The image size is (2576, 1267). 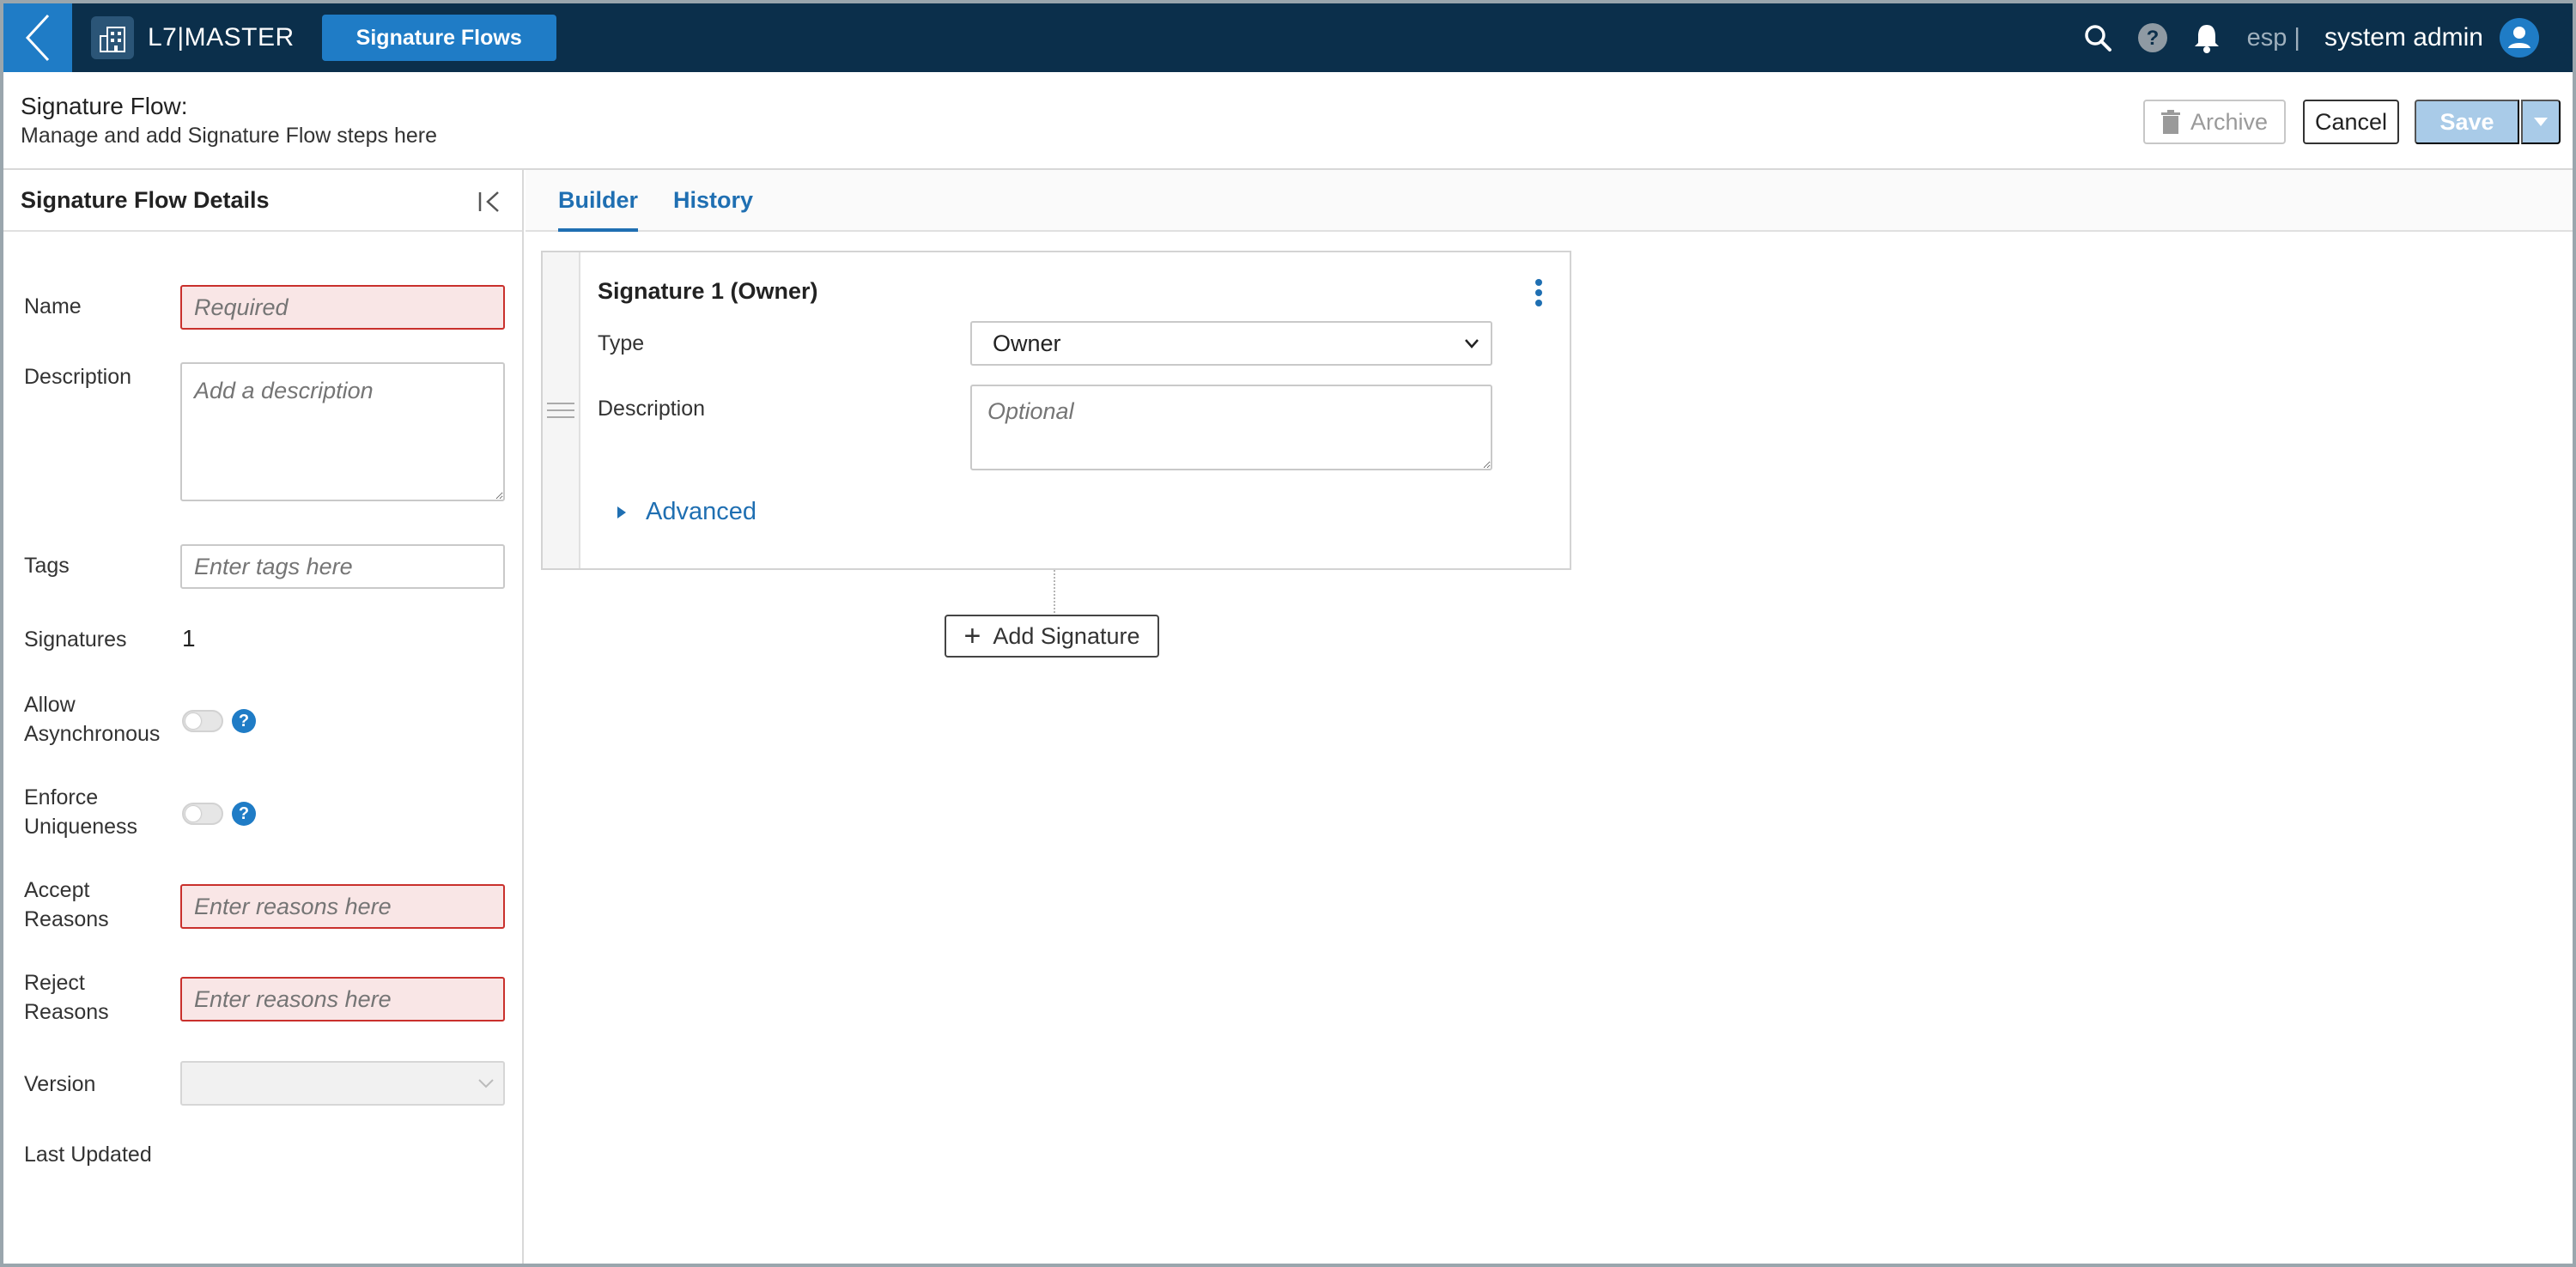 What do you see at coordinates (1231, 428) in the screenshot?
I see `signature-description-textarea` at bounding box center [1231, 428].